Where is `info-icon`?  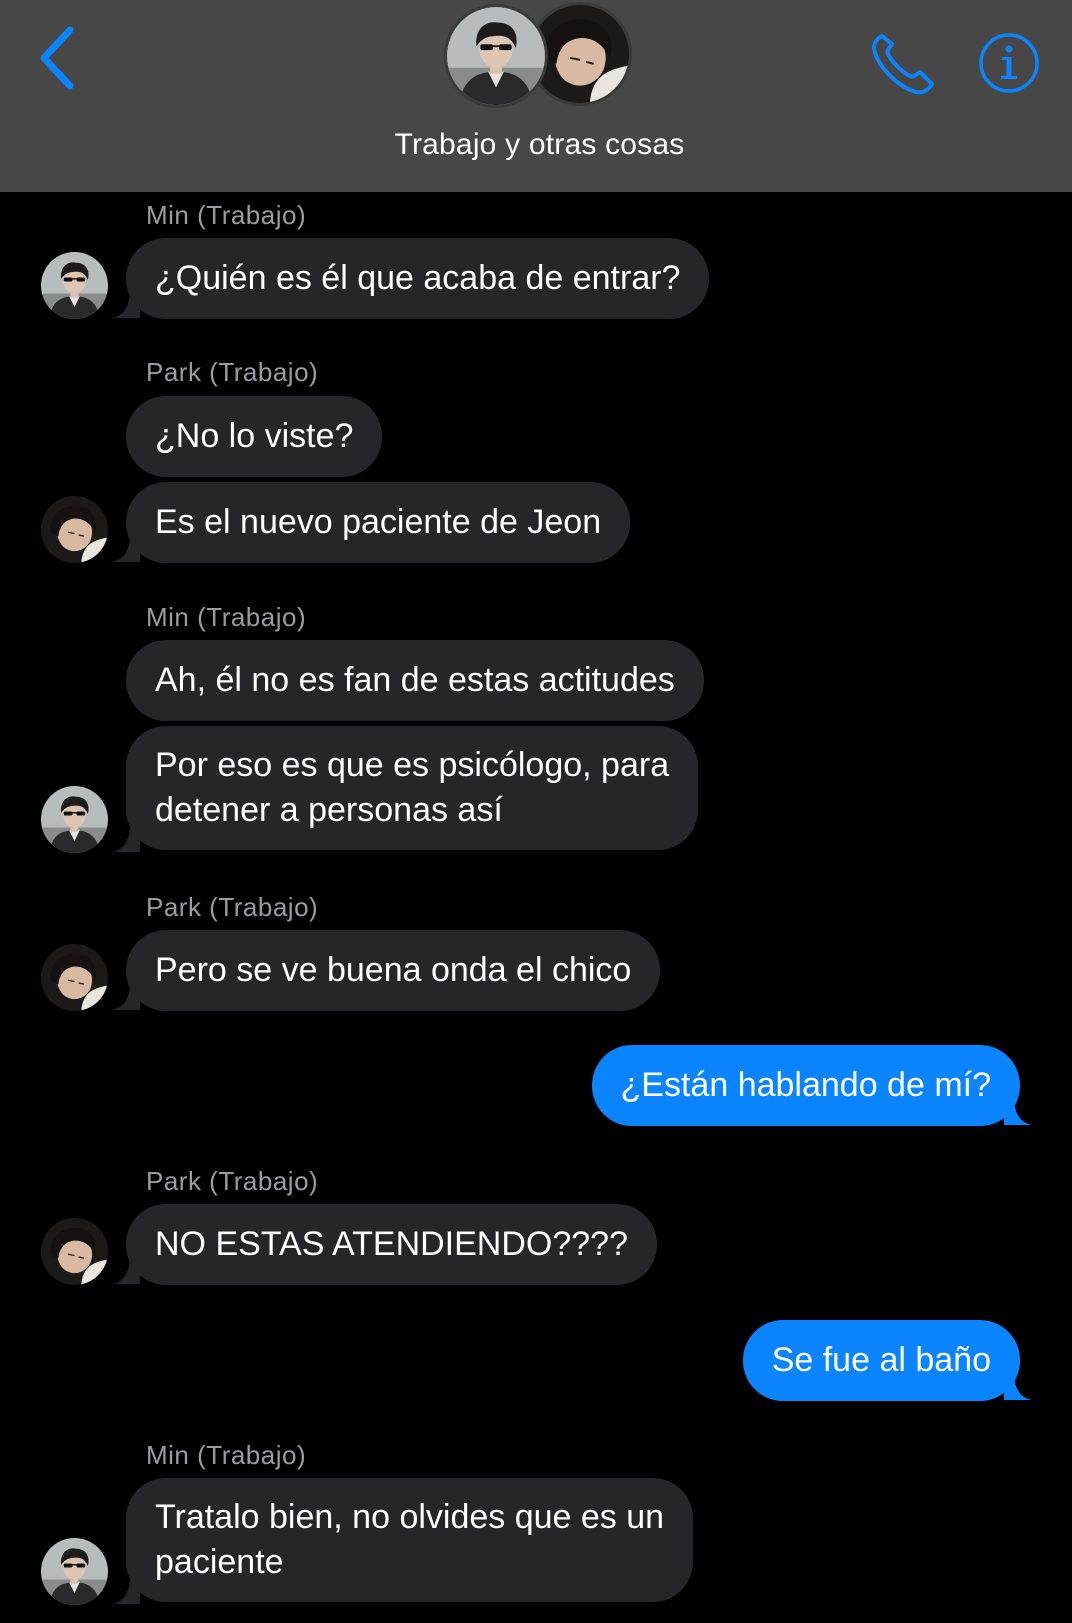
info-icon is located at coordinates (1009, 63).